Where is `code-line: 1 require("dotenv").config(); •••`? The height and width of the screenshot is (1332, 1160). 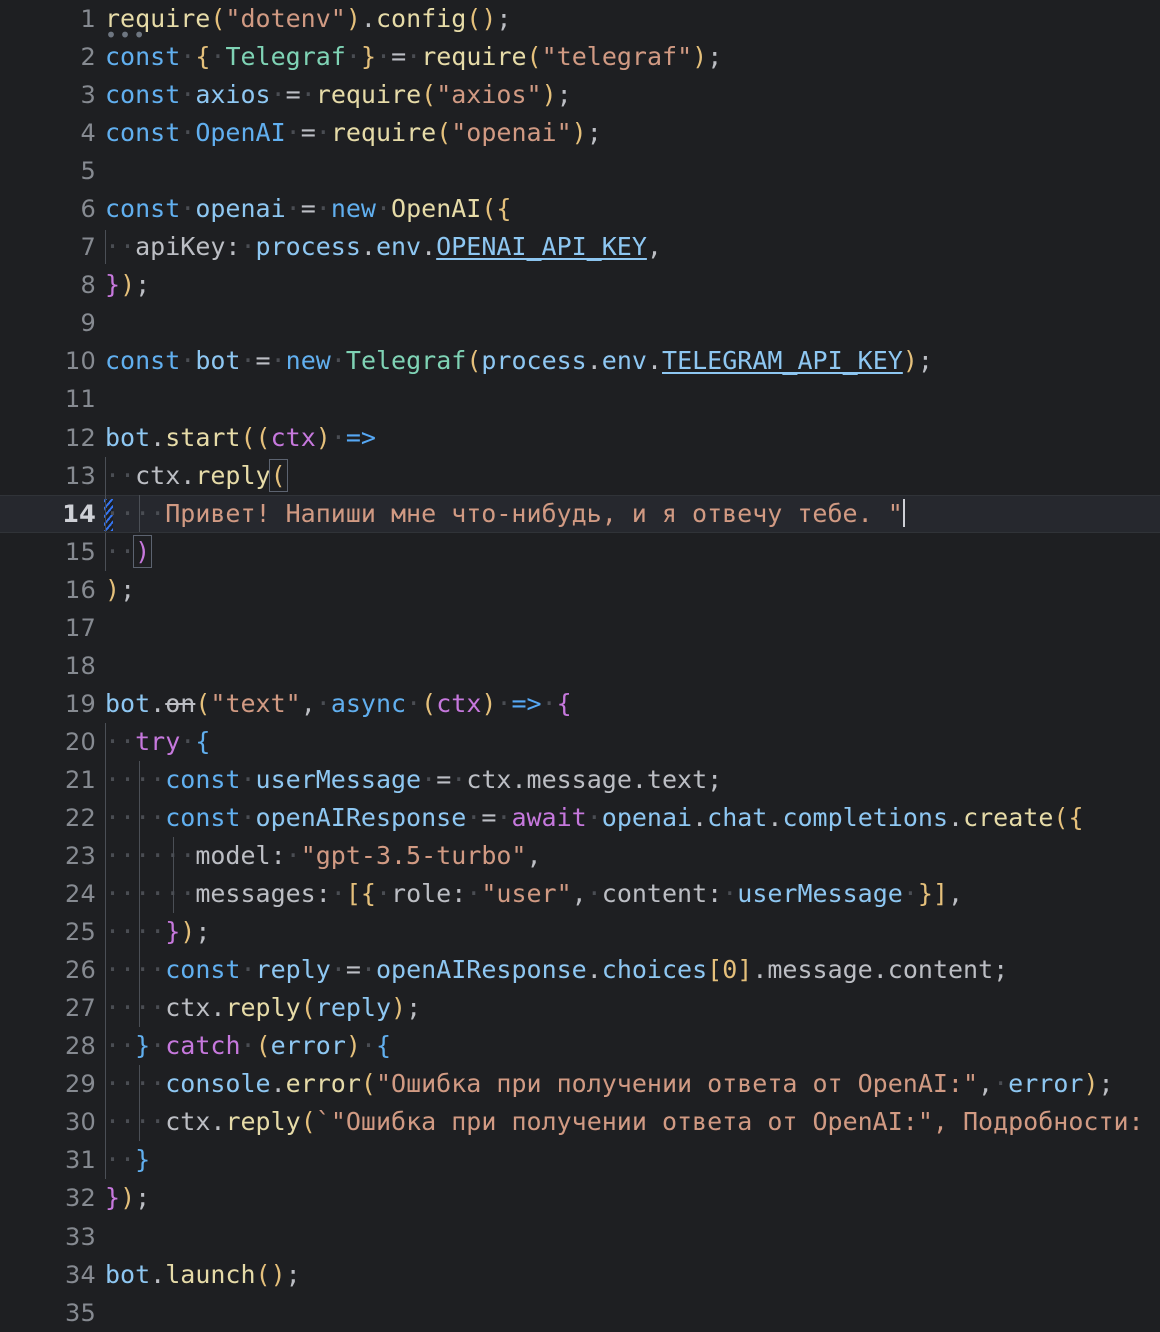
code-line: 1 require("dotenv").config(); ••• is located at coordinates (580, 22).